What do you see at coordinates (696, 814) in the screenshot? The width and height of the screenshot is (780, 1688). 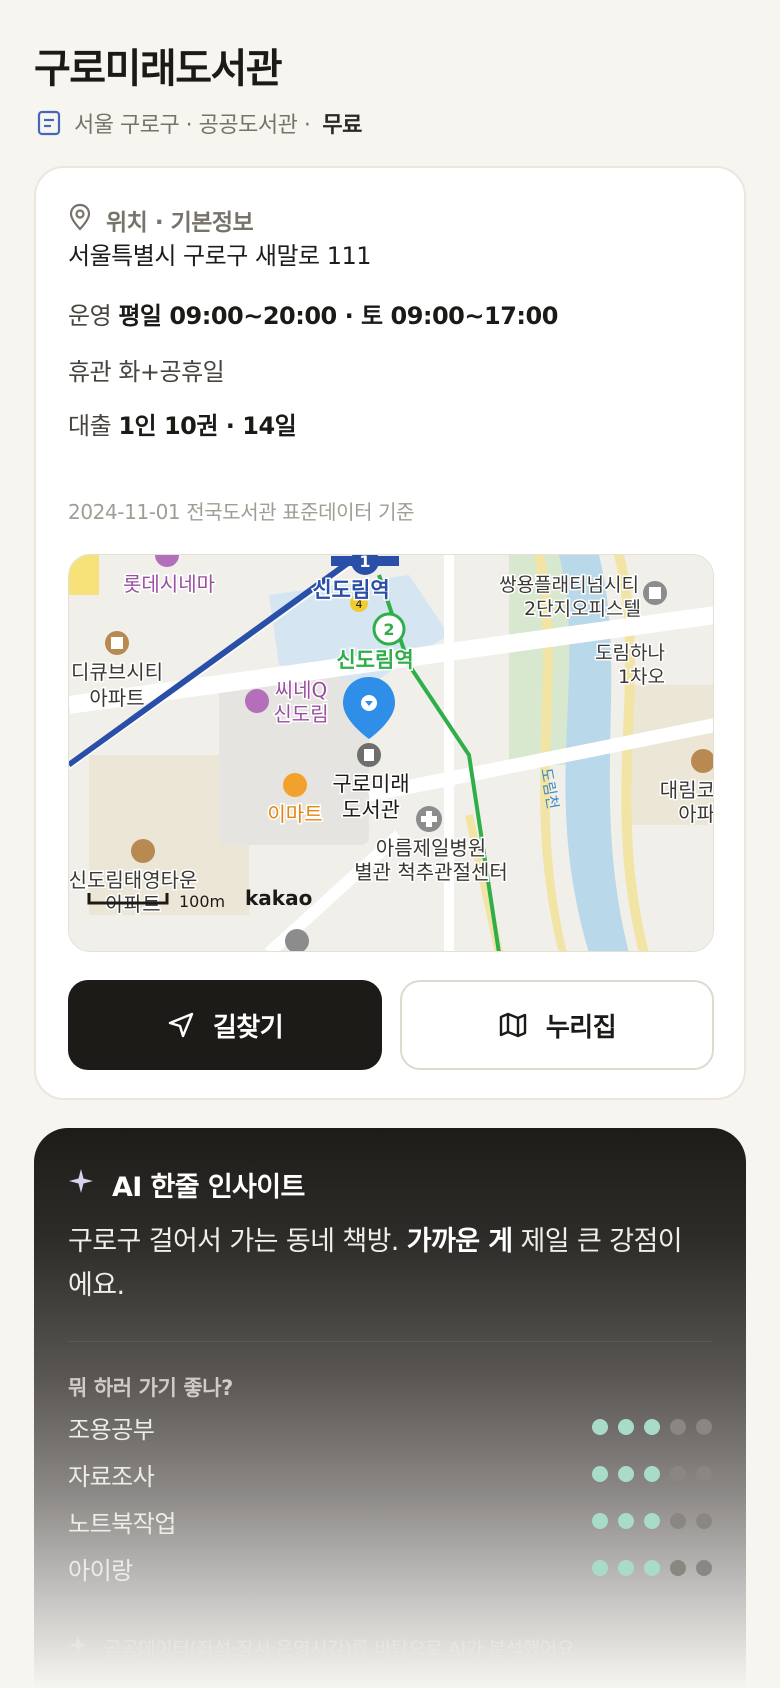 I see `map-label-daerim-2: 아파` at bounding box center [696, 814].